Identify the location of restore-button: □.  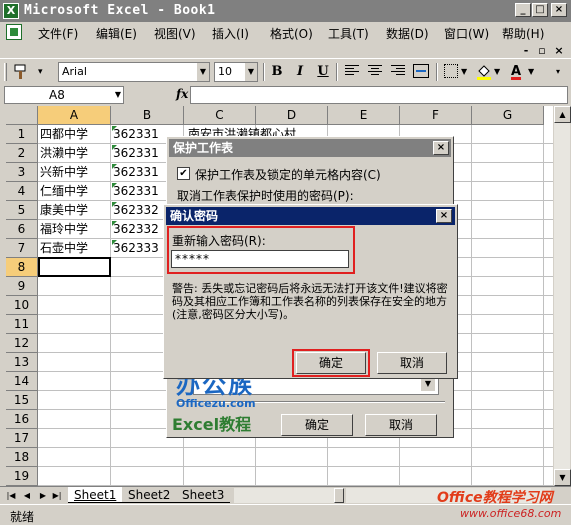
(540, 10).